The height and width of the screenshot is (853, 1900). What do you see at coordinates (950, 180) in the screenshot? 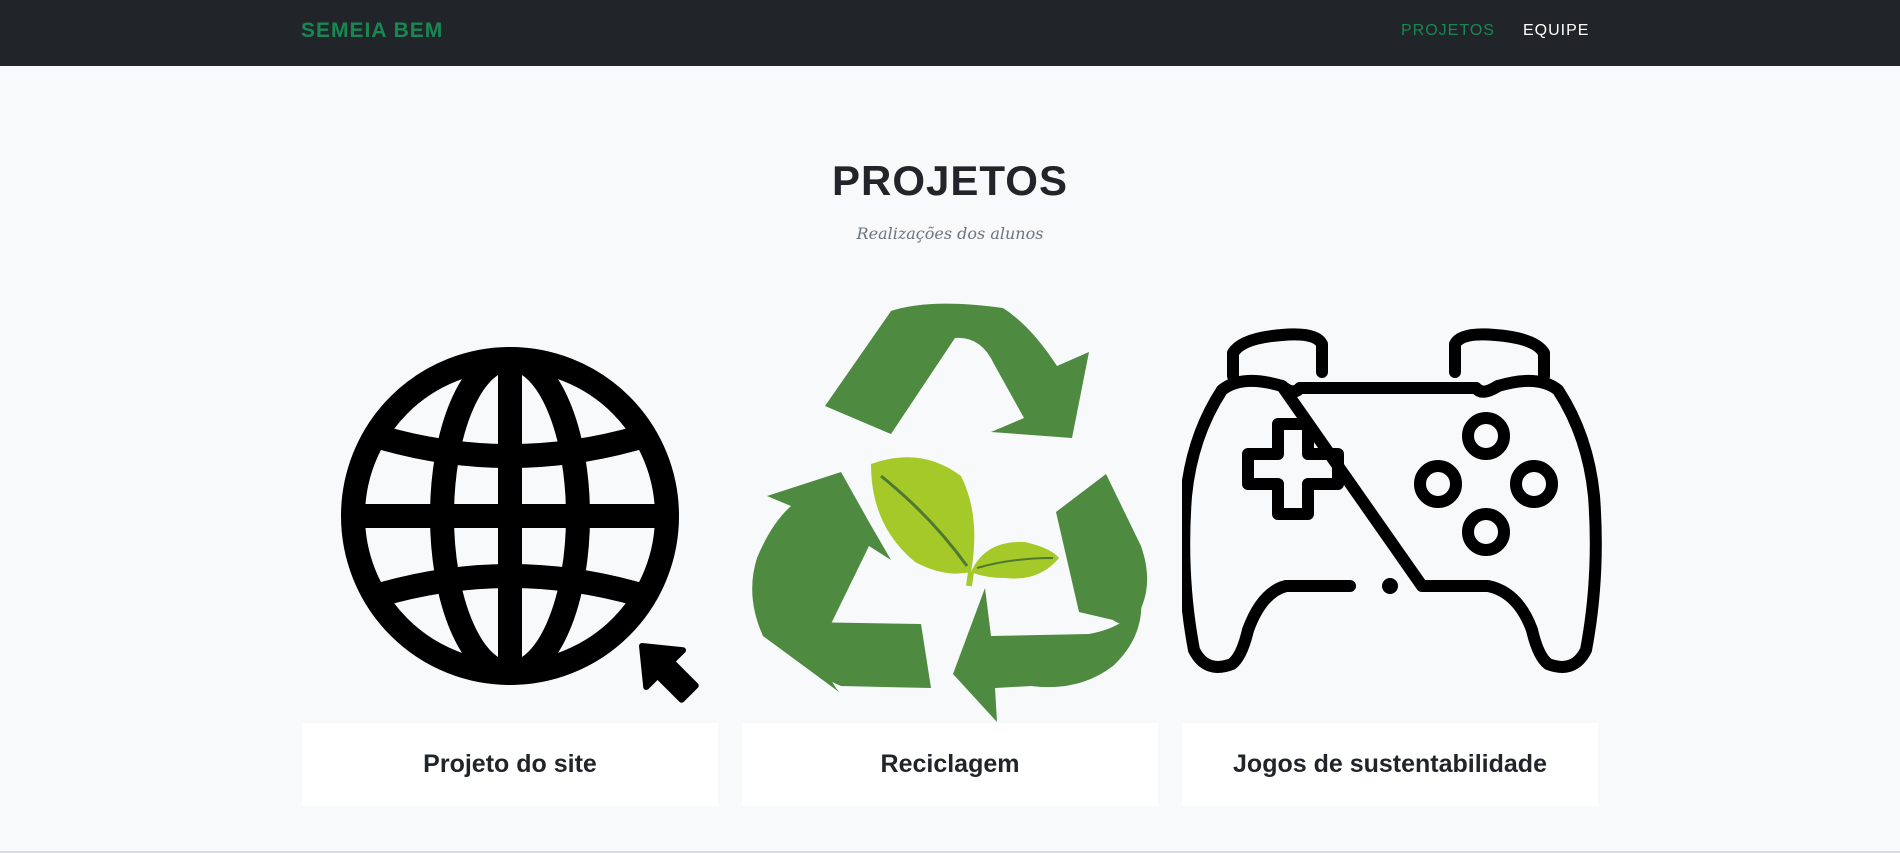
I see `section-title: PROJETOS` at bounding box center [950, 180].